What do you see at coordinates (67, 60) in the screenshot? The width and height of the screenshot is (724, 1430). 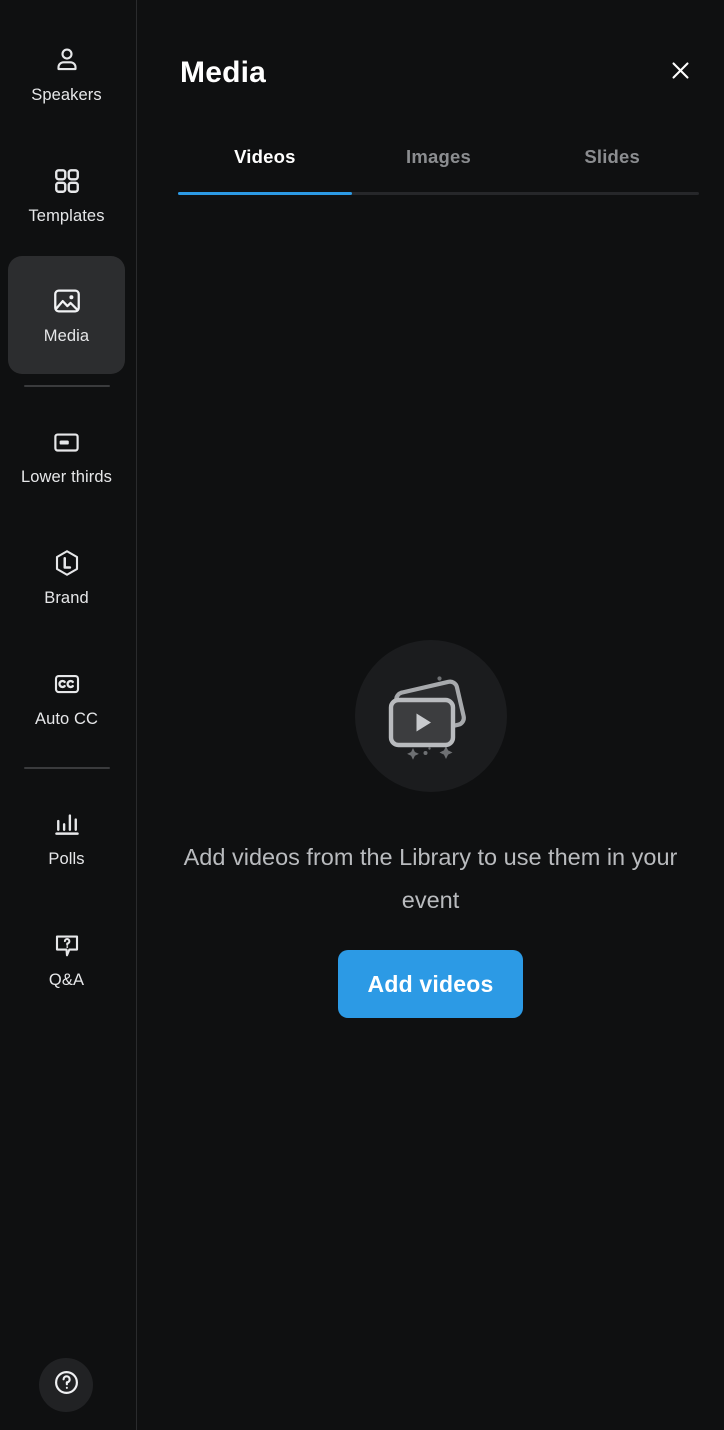 I see `person-icon` at bounding box center [67, 60].